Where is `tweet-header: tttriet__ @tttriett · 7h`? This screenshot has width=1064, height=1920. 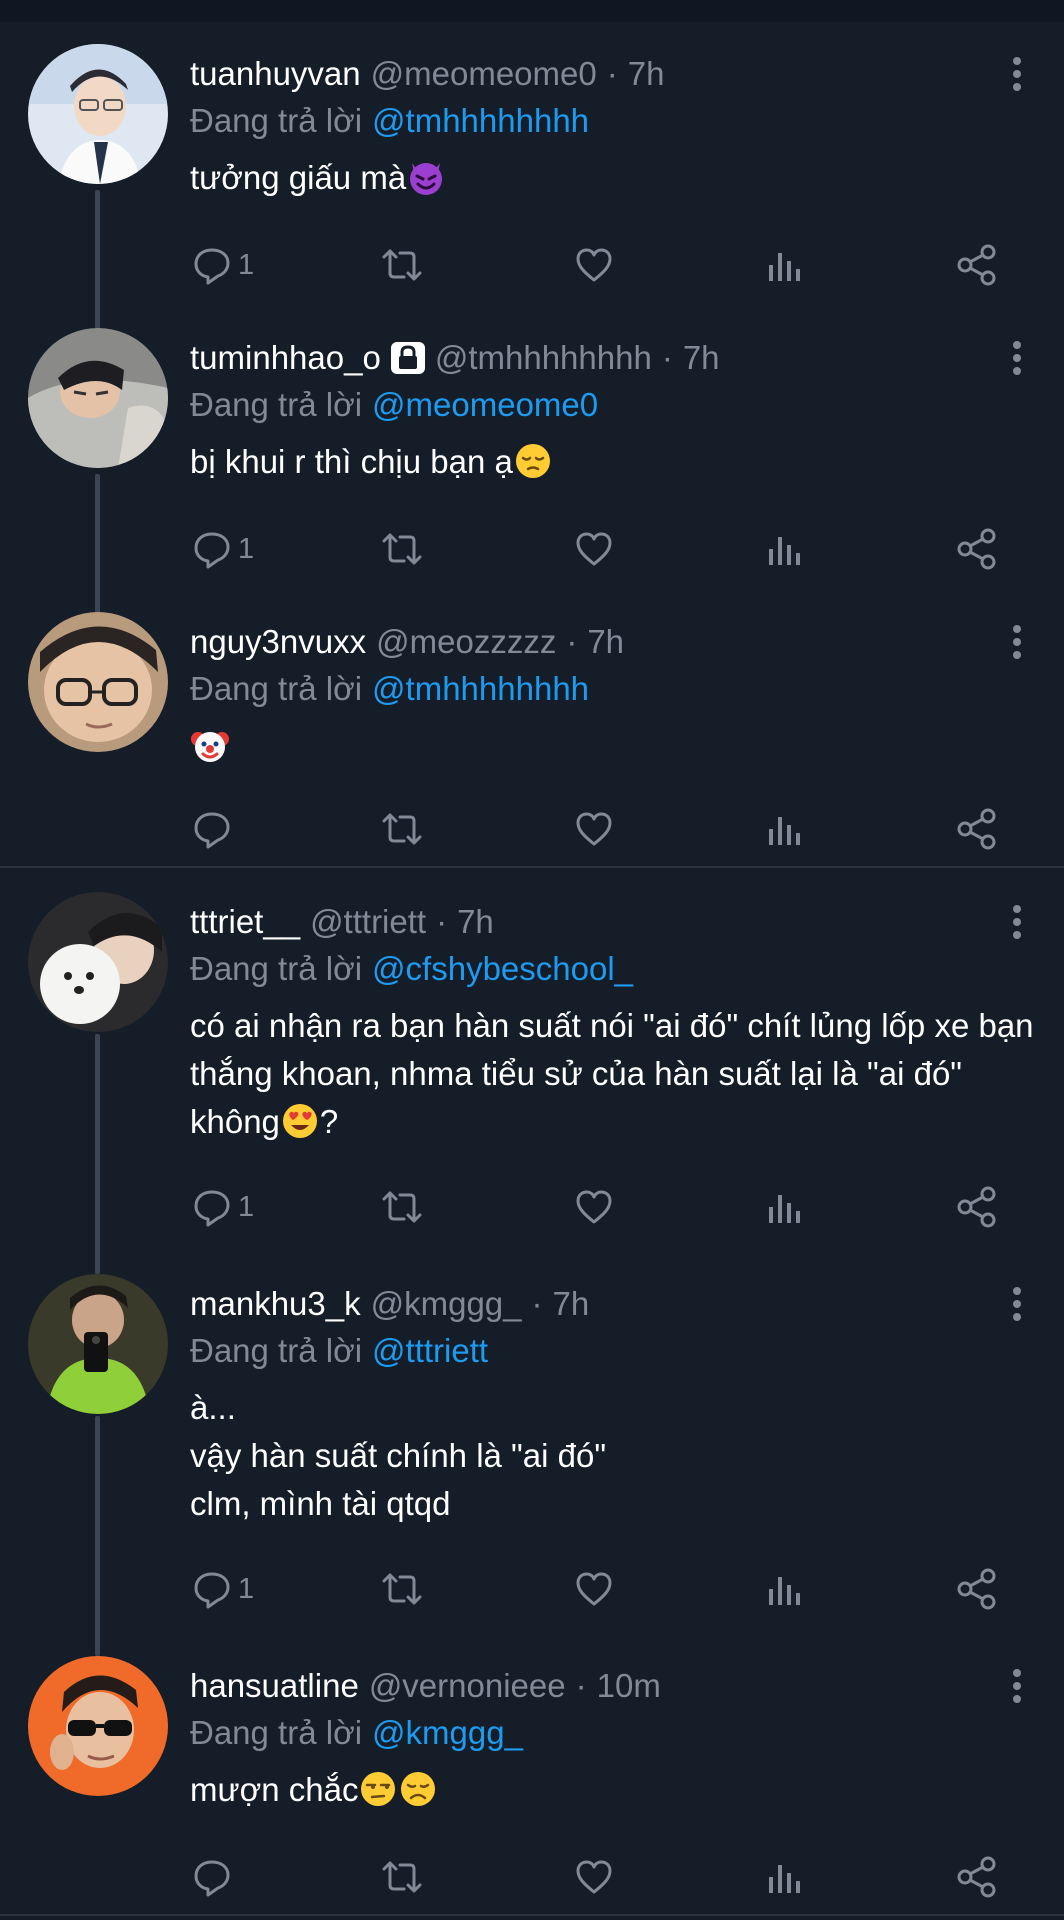
tweet-header: tttriet__ @tttriett · 7h is located at coordinates (342, 922).